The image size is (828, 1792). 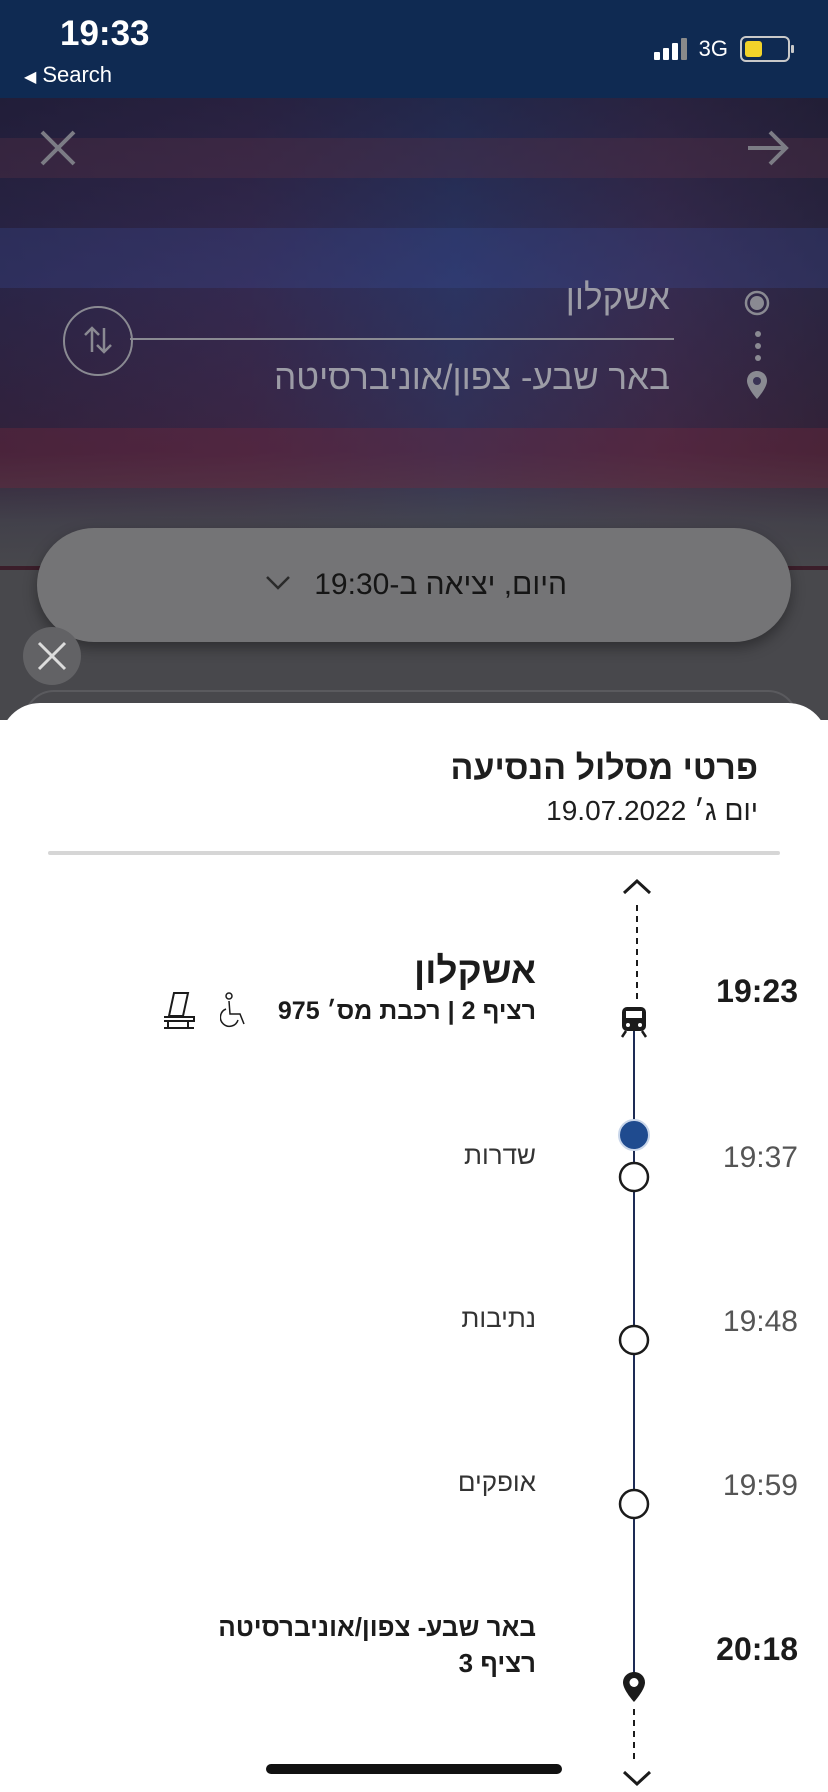 I want to click on route-dots-icon, so click(x=758, y=346).